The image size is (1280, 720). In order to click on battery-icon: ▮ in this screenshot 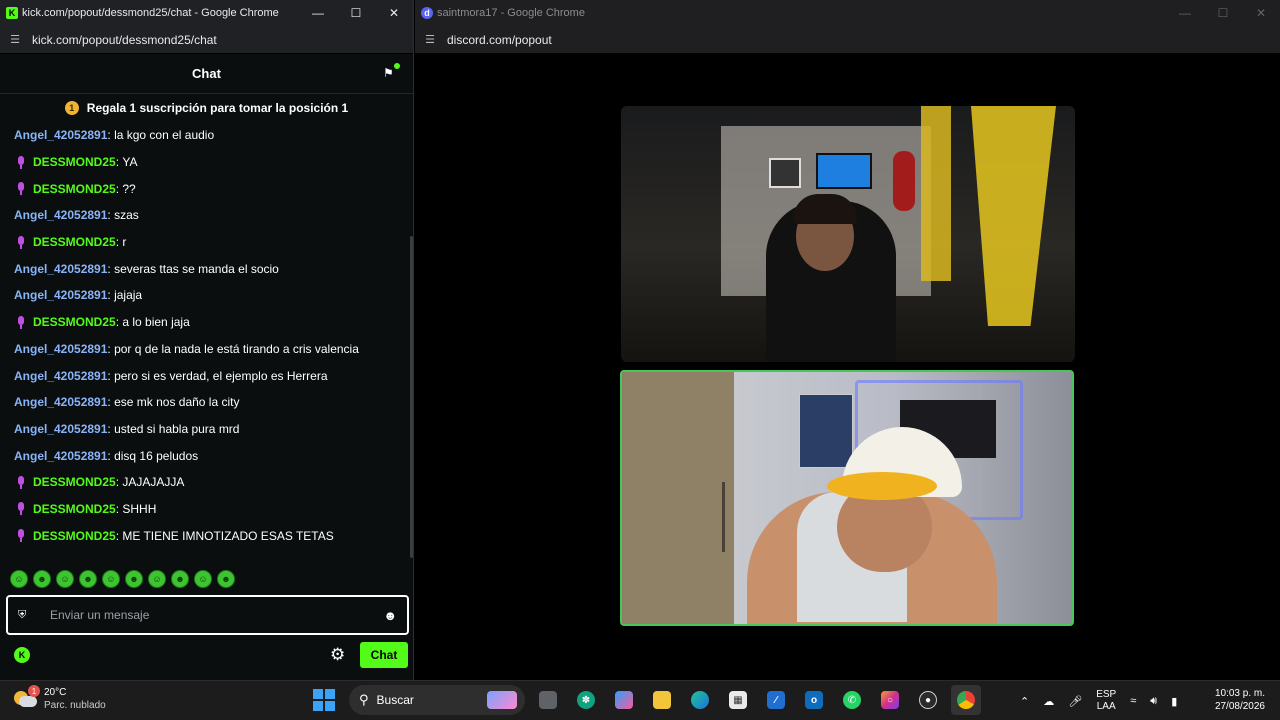, I will do `click(1174, 701)`.